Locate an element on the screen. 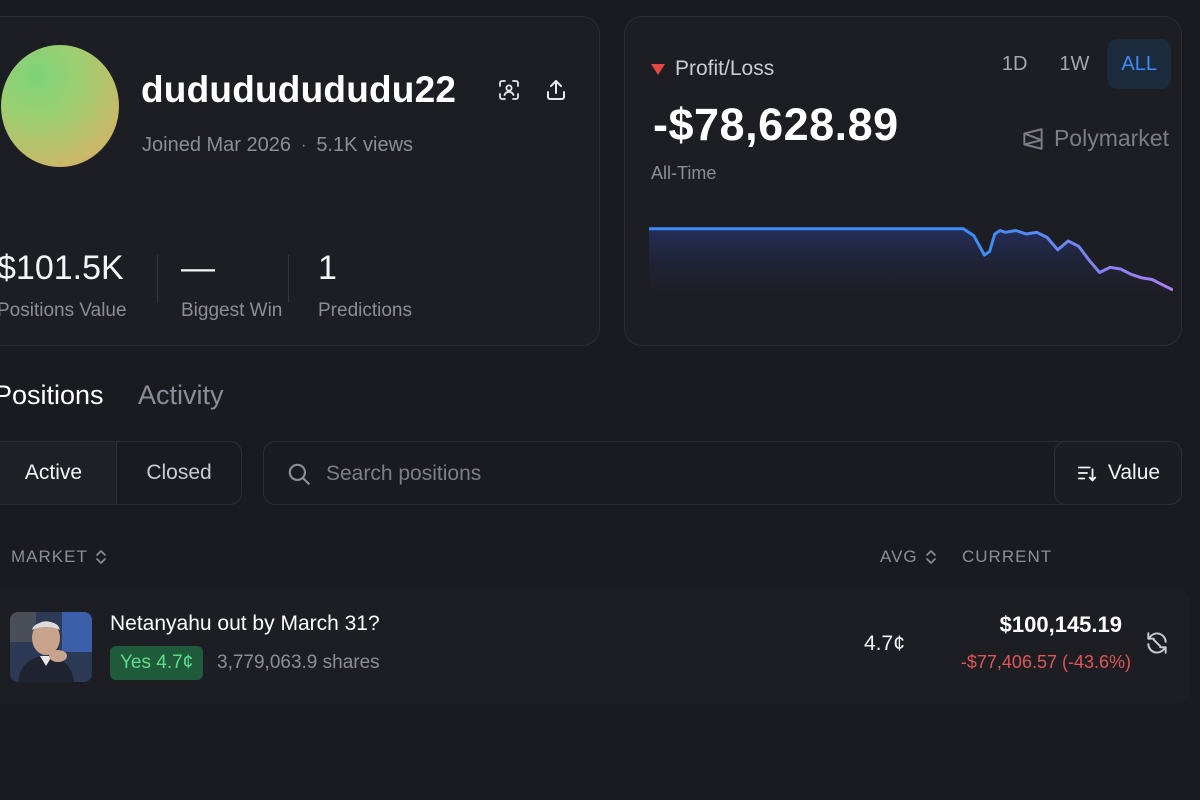 The image size is (1200, 800). stat-value: $101.5K is located at coordinates (62, 268).